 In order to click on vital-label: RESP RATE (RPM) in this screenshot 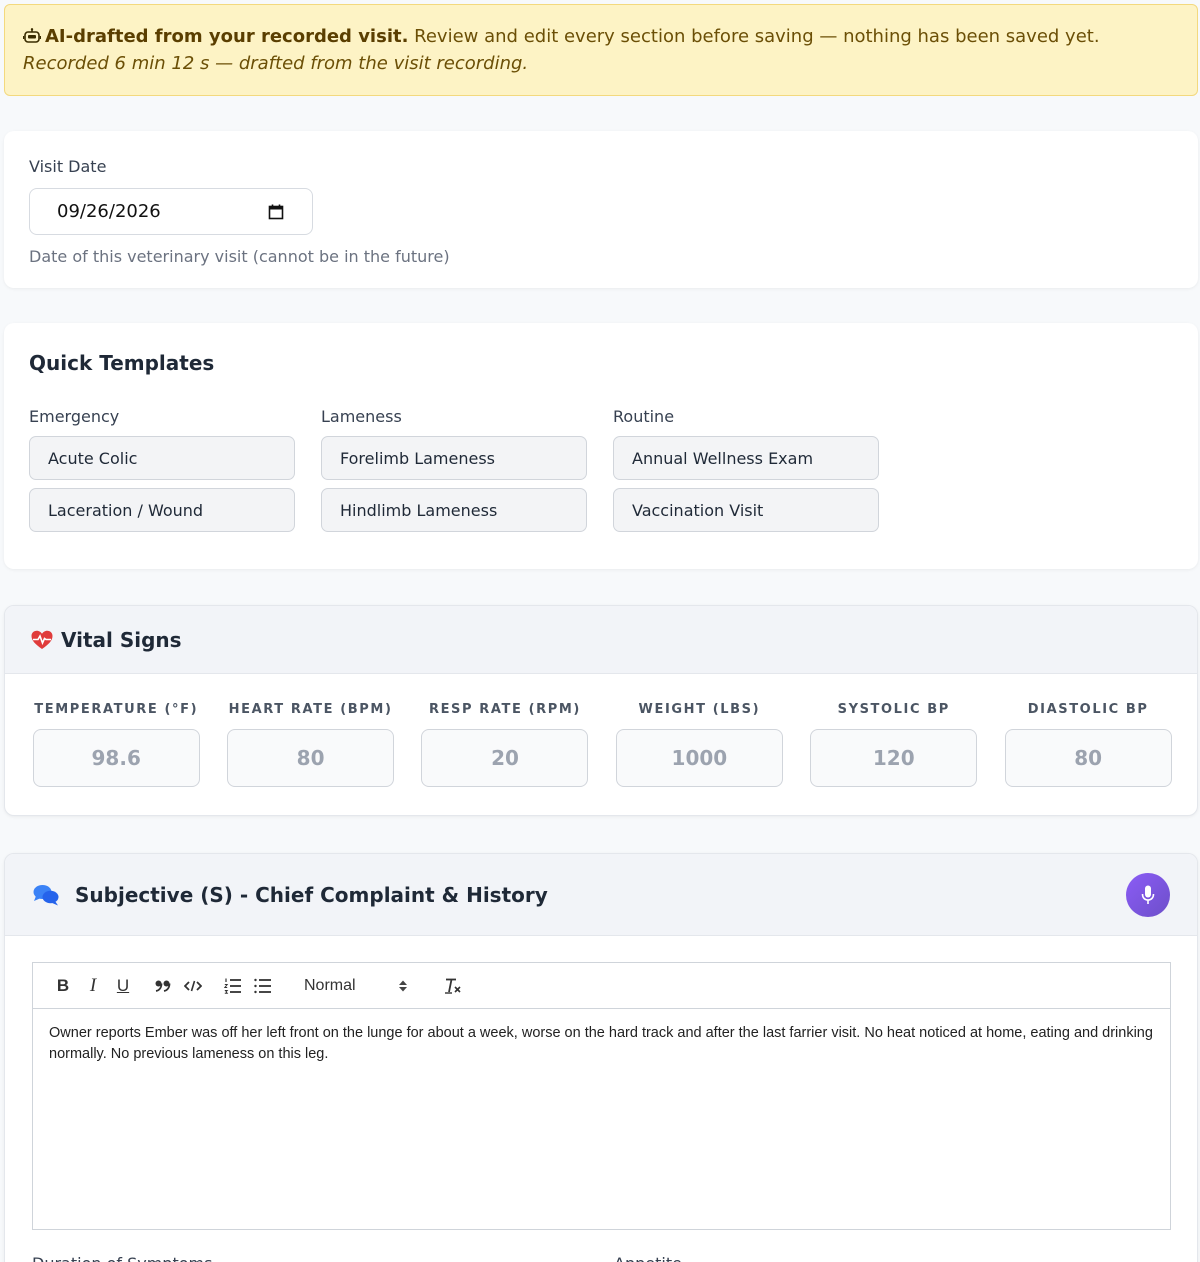, I will do `click(504, 709)`.